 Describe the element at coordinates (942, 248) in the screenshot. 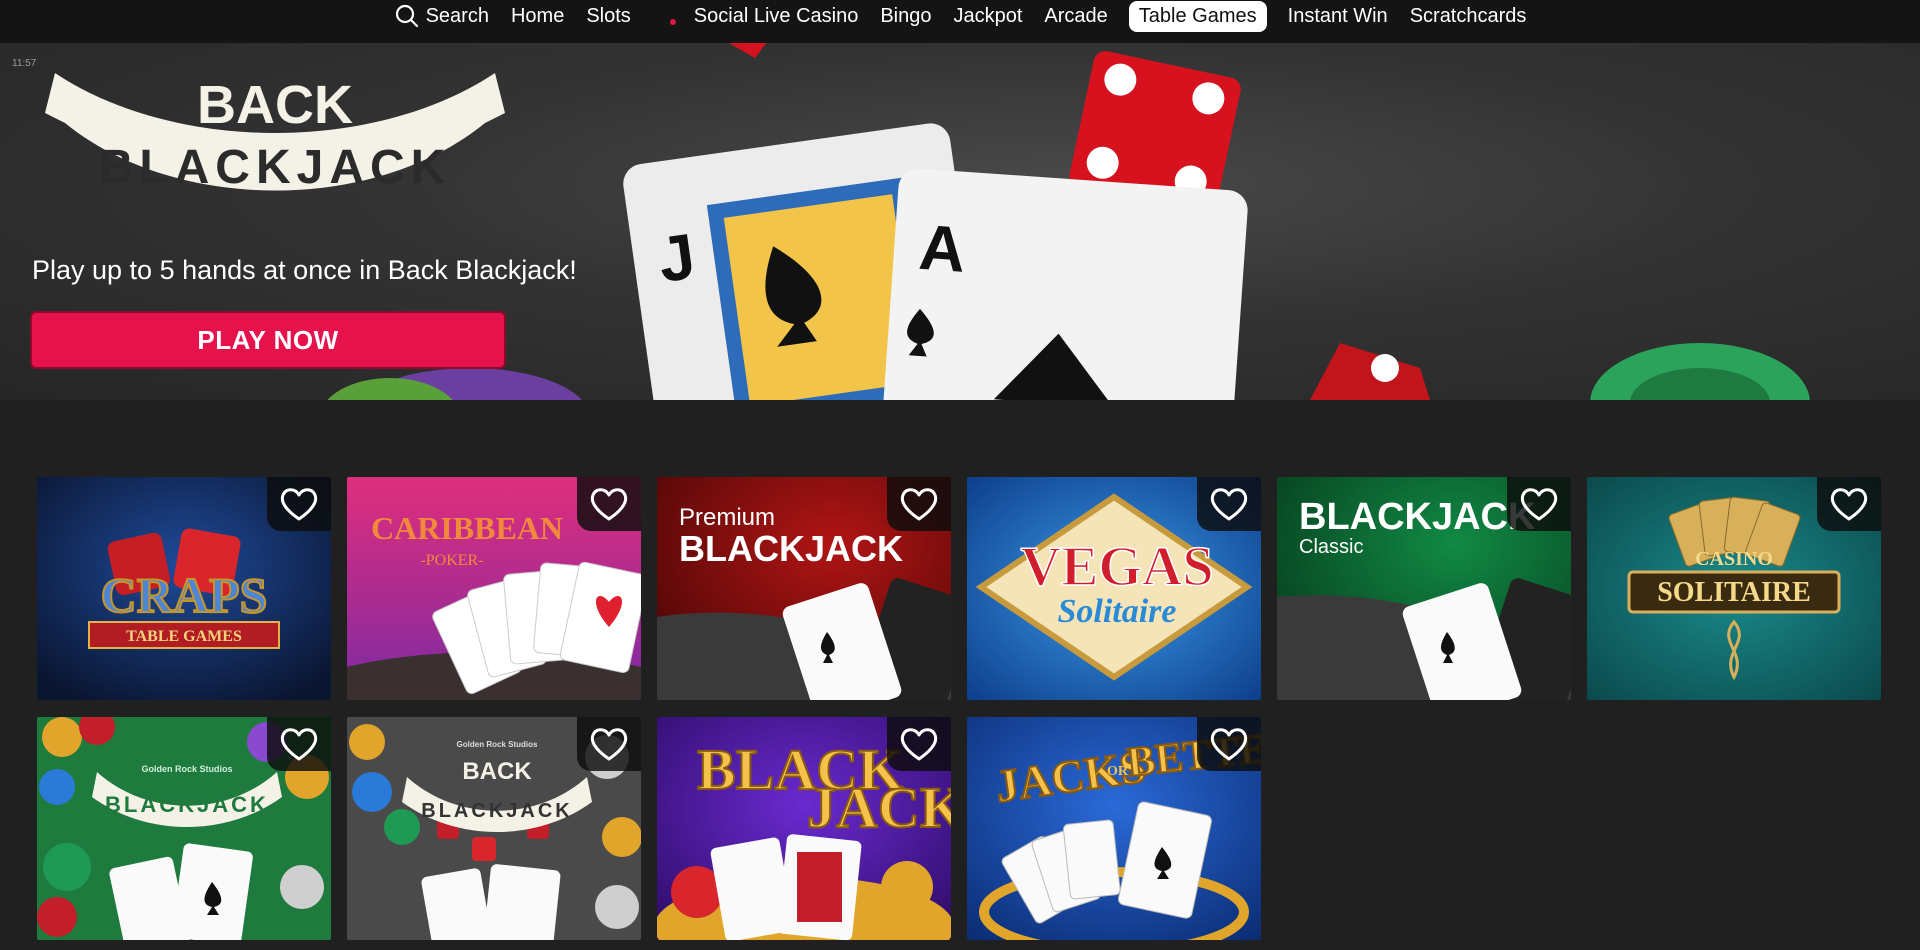

I see `hero-card-right-rank: A` at that location.